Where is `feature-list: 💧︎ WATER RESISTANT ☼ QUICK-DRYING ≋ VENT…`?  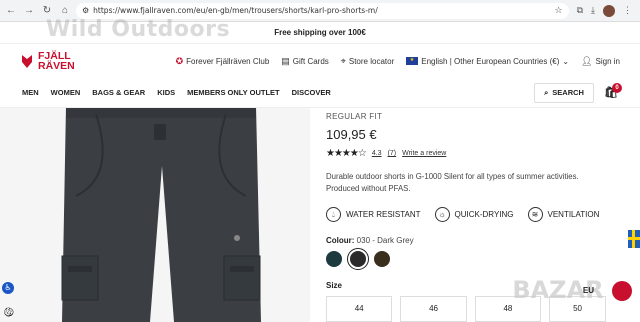
feature-list: 💧︎ WATER RESISTANT ☼ QUICK-DRYING ≋ VENT… is located at coordinates (466, 214).